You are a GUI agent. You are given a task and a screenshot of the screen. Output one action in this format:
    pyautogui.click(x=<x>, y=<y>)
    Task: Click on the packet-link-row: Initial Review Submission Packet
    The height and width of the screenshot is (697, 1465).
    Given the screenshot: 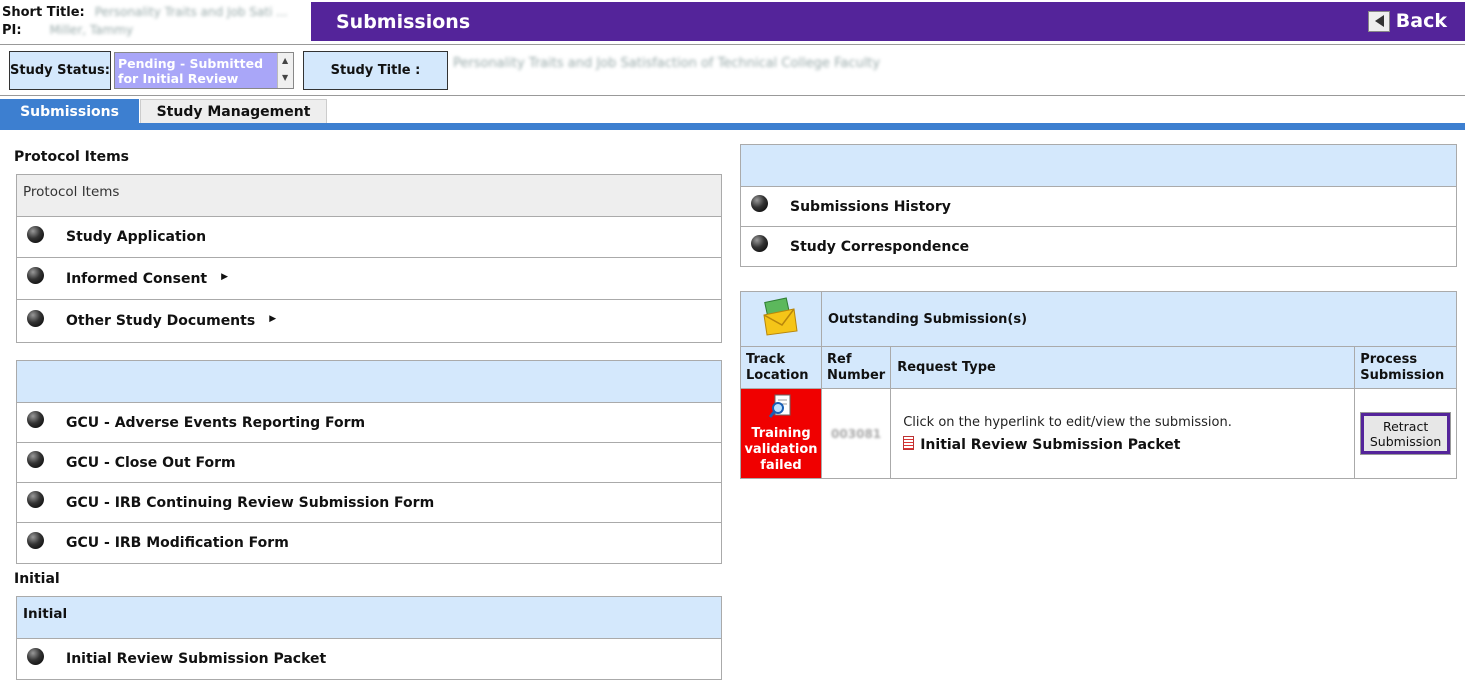 What is the action you would take?
    pyautogui.click(x=1122, y=444)
    